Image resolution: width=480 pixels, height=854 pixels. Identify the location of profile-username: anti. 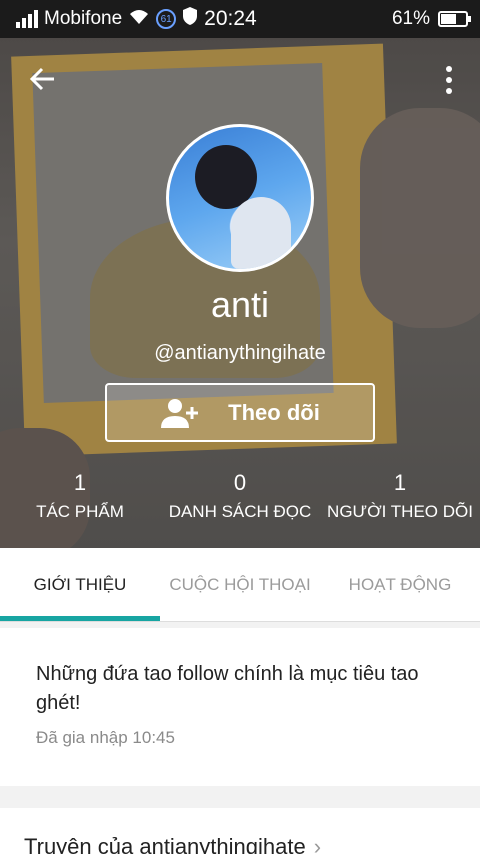
(240, 304).